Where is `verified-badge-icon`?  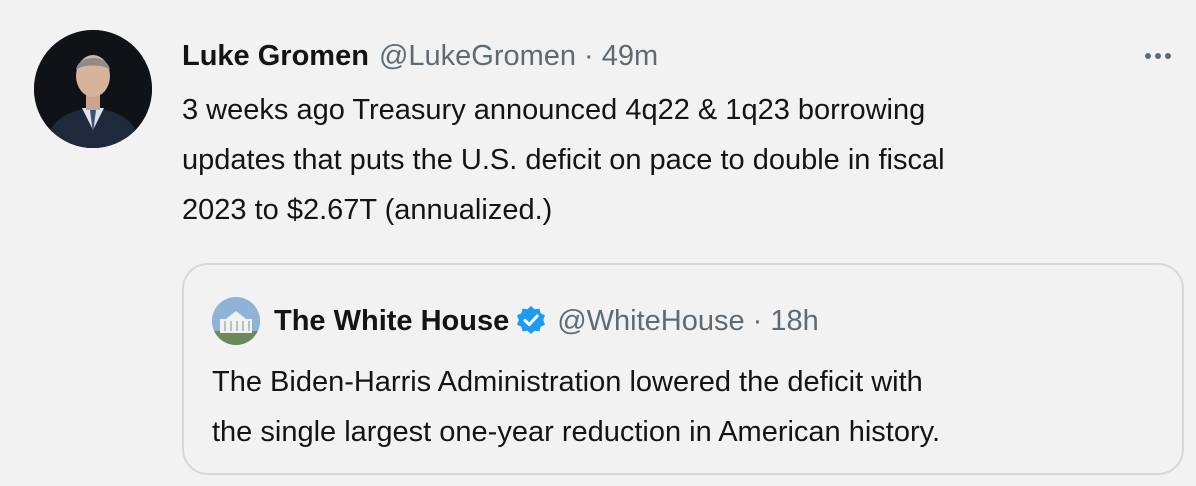
verified-badge-icon is located at coordinates (531, 321).